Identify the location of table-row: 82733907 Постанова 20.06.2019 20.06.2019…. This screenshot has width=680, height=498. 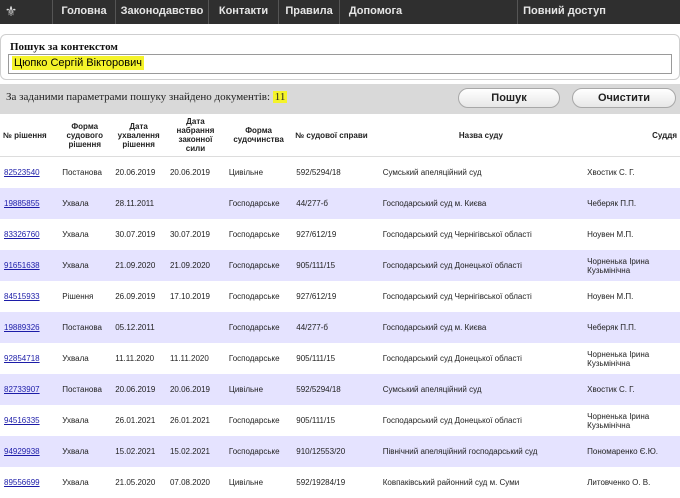
(340, 389).